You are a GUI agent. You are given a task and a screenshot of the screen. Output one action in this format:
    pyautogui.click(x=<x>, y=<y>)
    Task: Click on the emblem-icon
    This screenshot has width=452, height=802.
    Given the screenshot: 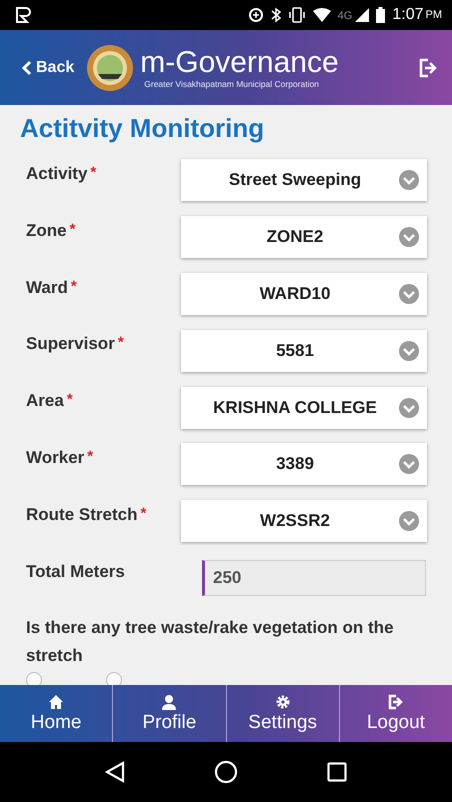 What is the action you would take?
    pyautogui.click(x=110, y=68)
    